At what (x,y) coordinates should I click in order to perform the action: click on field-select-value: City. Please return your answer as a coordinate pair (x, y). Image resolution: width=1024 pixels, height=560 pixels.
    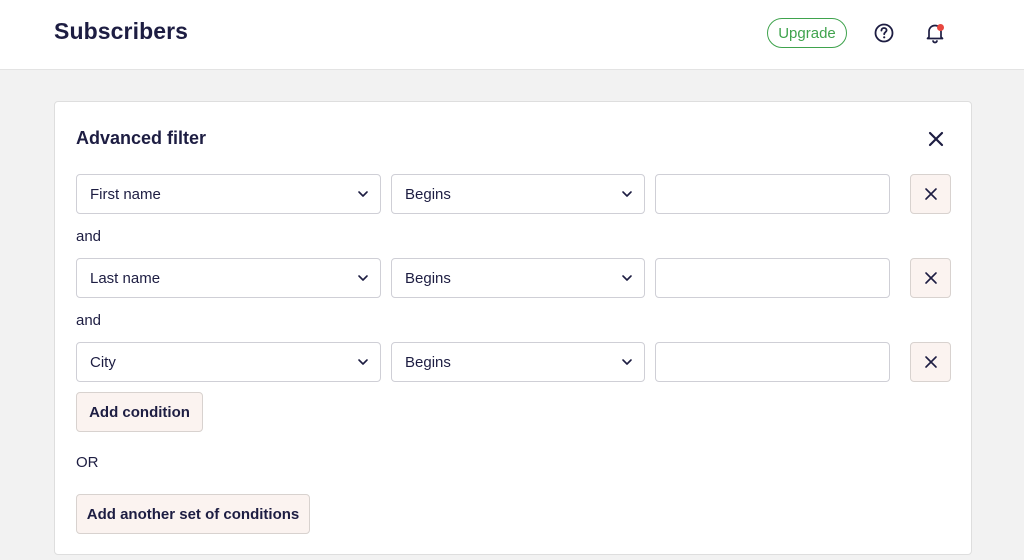
    Looking at the image, I should click on (103, 362).